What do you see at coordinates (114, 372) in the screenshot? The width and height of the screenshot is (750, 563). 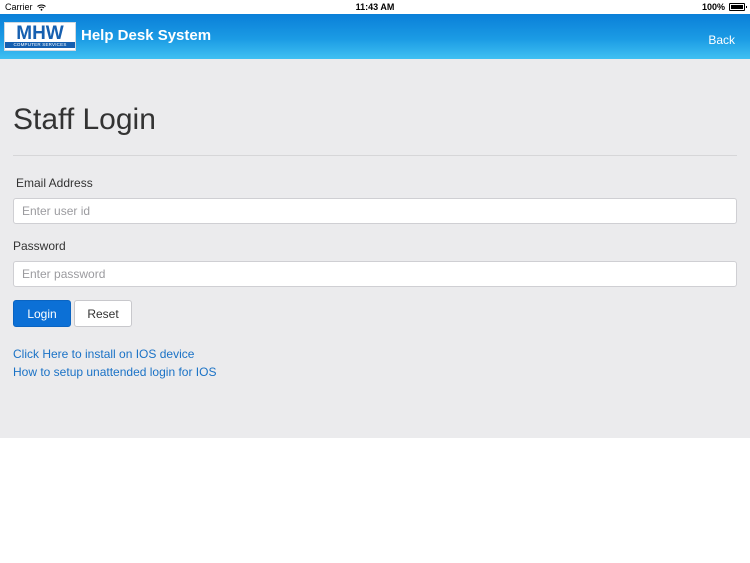 I see `unattended-login-link: How to setup unattended login for IOS` at bounding box center [114, 372].